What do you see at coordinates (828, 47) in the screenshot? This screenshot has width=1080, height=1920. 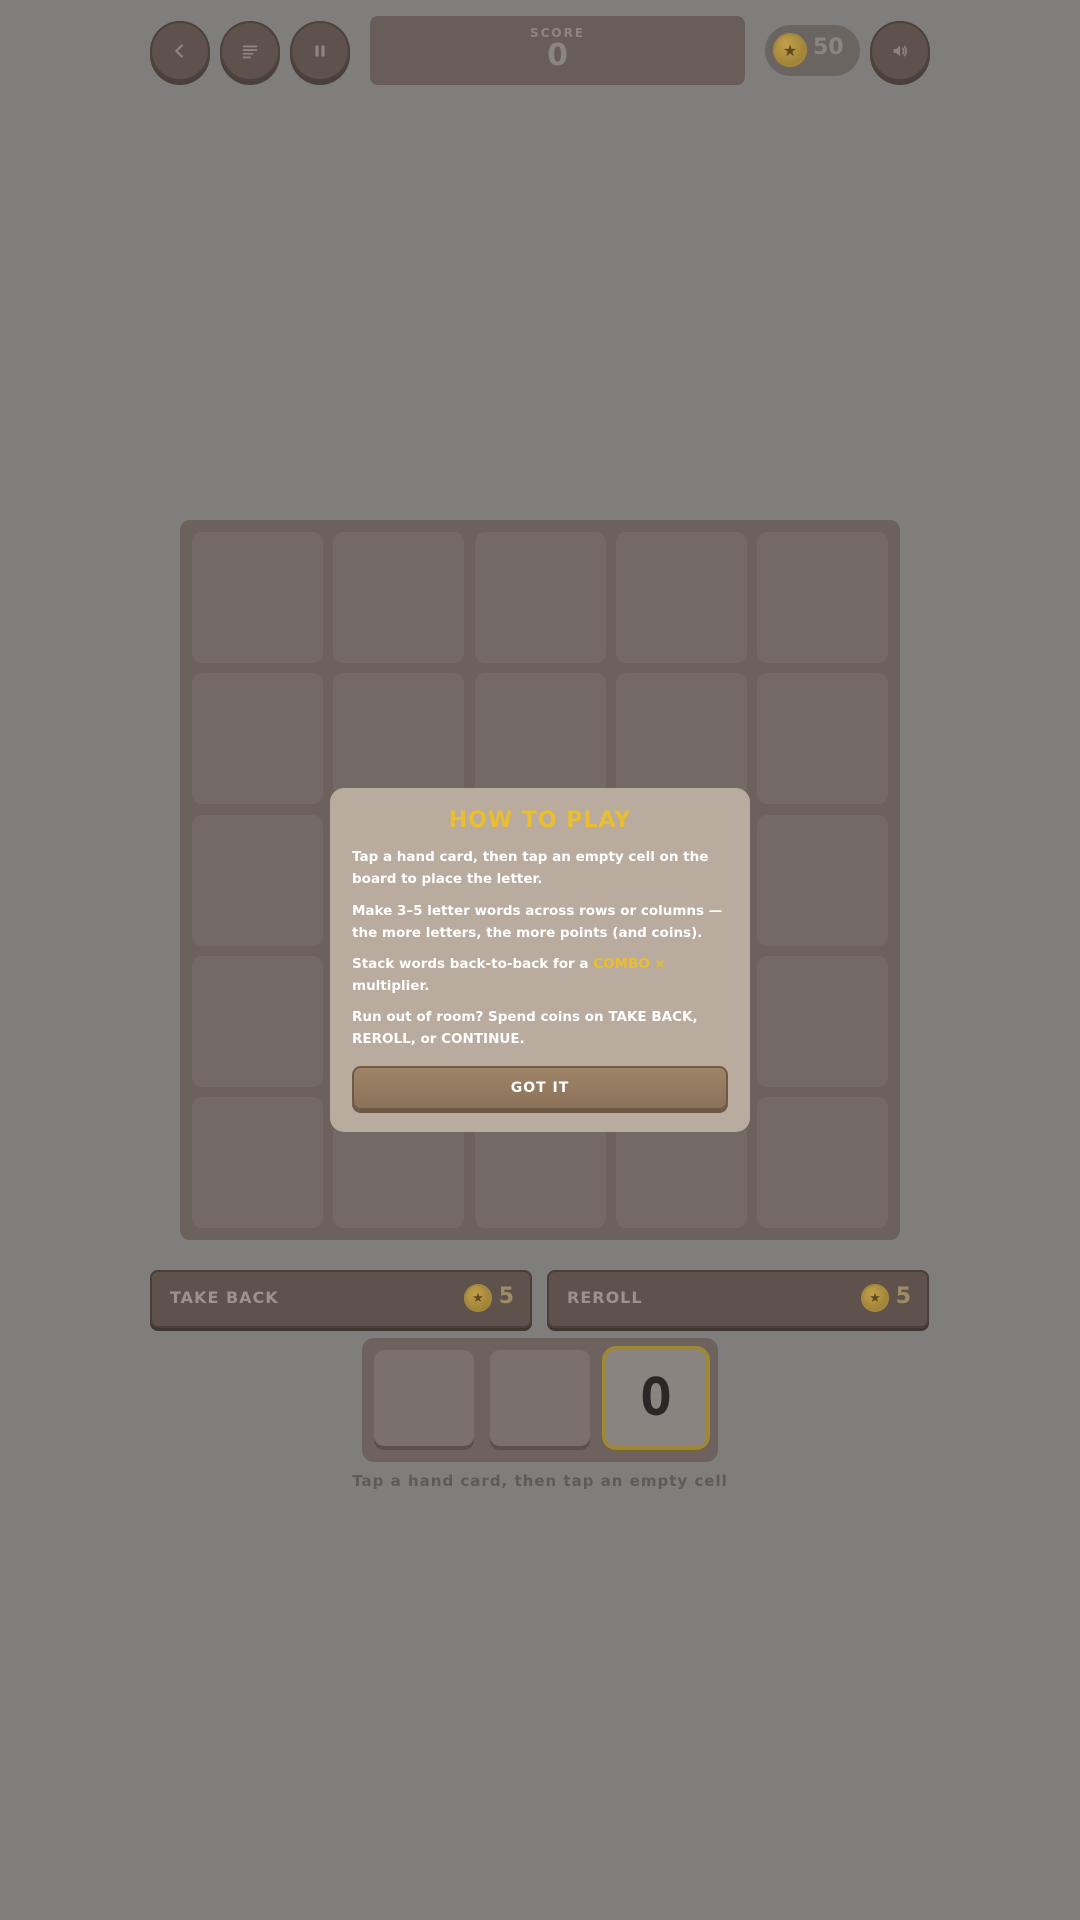 I see `coin-count: 50` at bounding box center [828, 47].